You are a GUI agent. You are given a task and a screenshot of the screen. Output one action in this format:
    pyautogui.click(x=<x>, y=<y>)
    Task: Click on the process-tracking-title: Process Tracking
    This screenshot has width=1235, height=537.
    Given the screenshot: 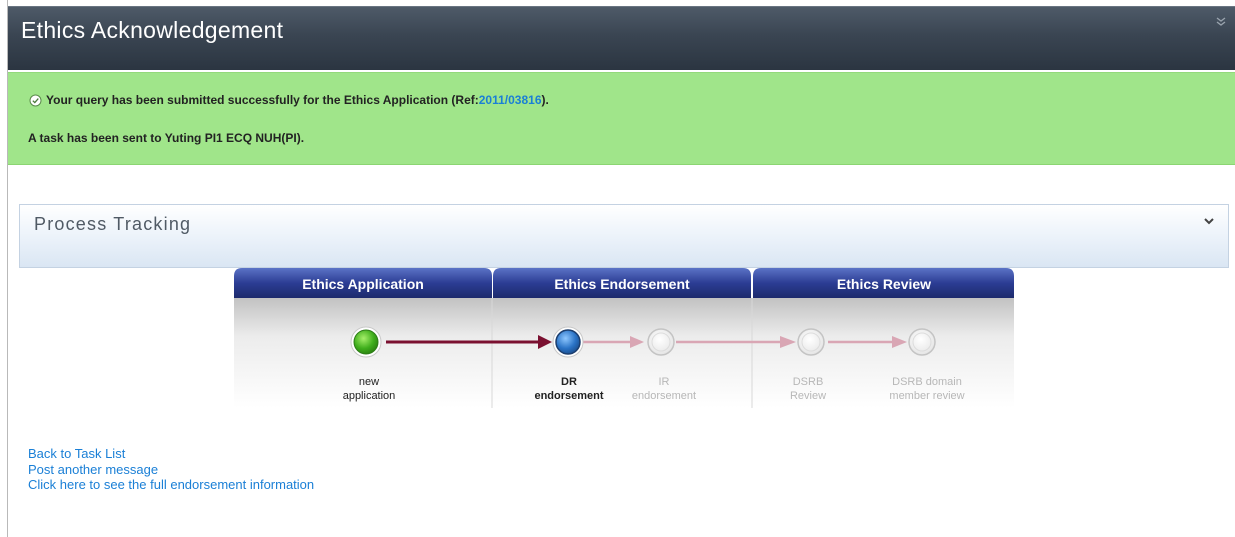 What is the action you would take?
    pyautogui.click(x=113, y=224)
    